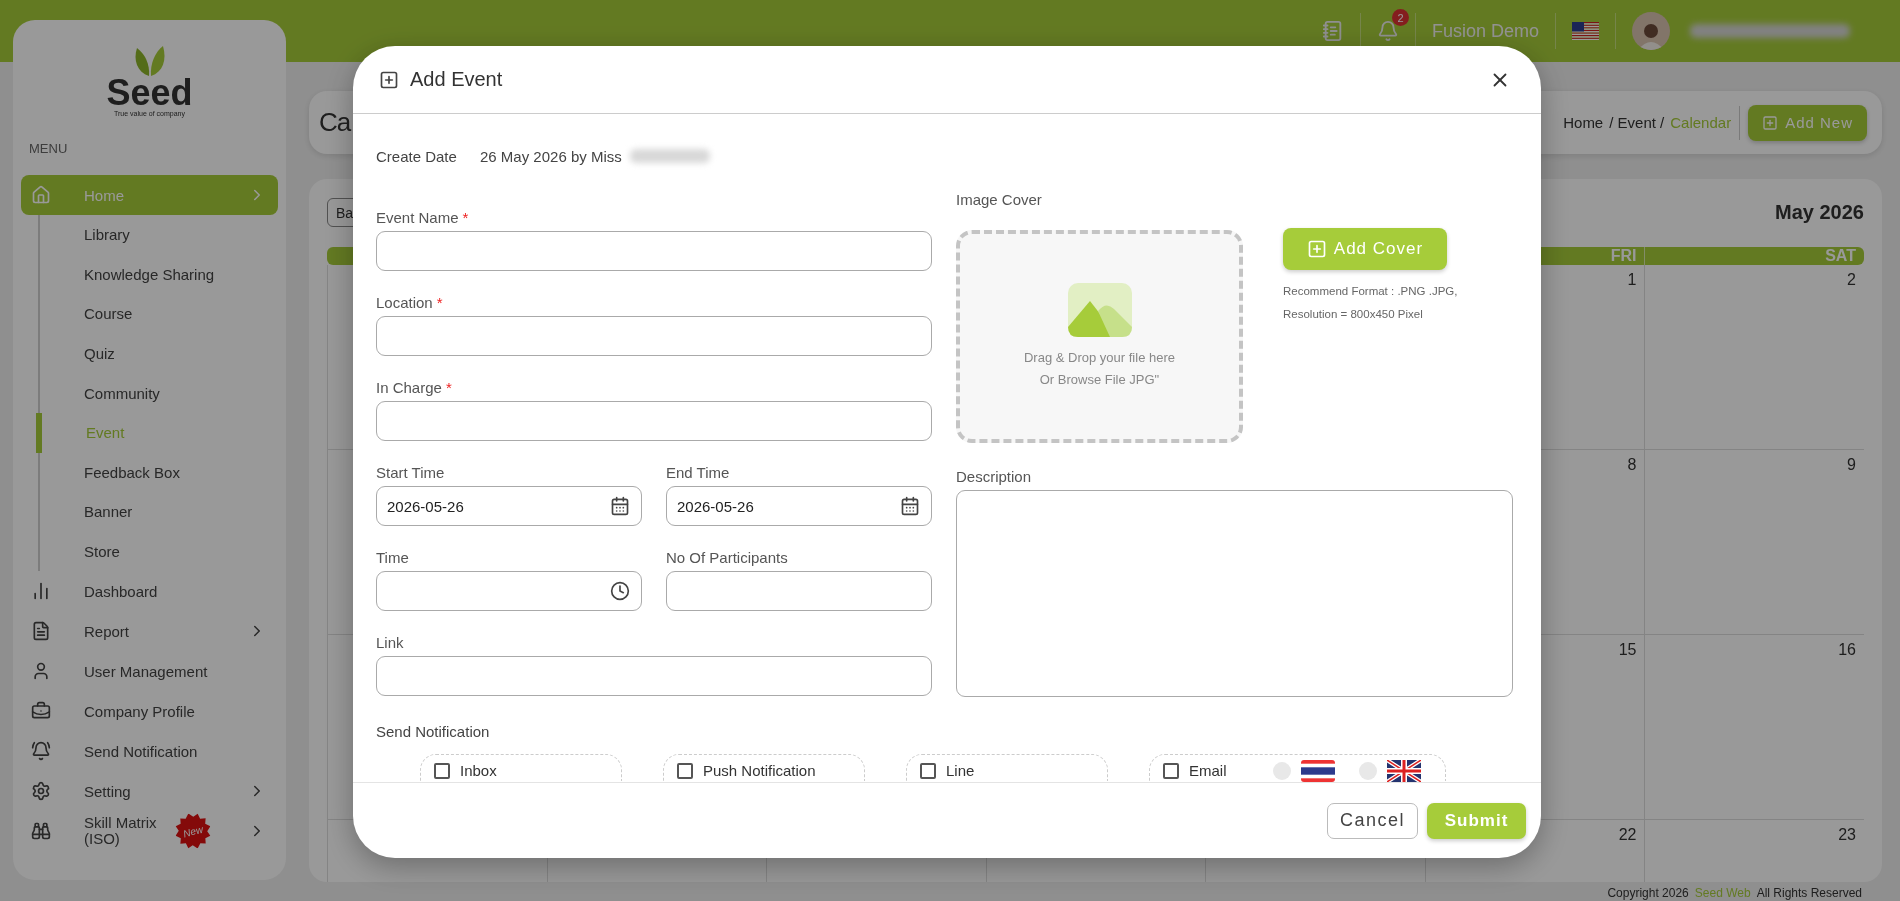  I want to click on image-dropzone: Drag & Drop your file here Or Browse File JPG", so click(1099, 336).